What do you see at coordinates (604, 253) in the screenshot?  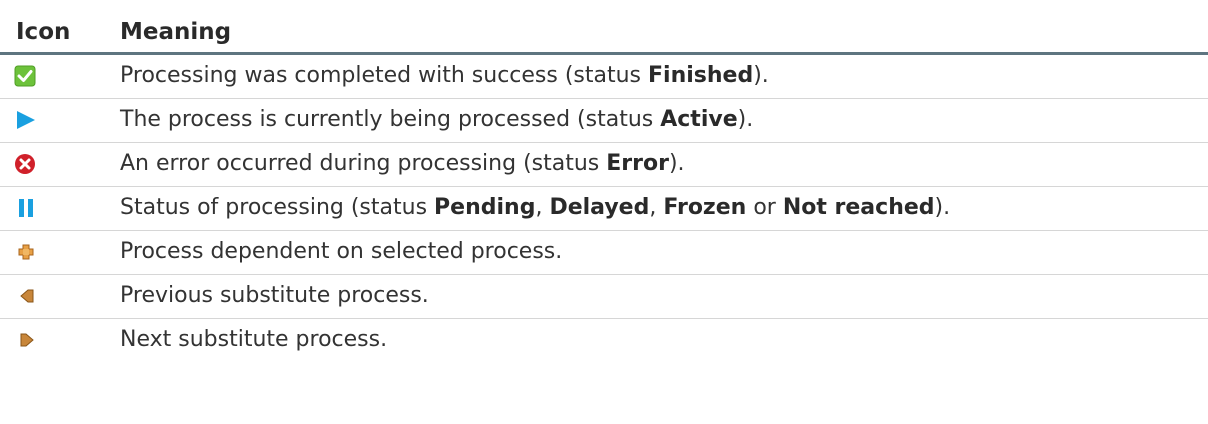 I see `table-row: Process dependent on selected process.` at bounding box center [604, 253].